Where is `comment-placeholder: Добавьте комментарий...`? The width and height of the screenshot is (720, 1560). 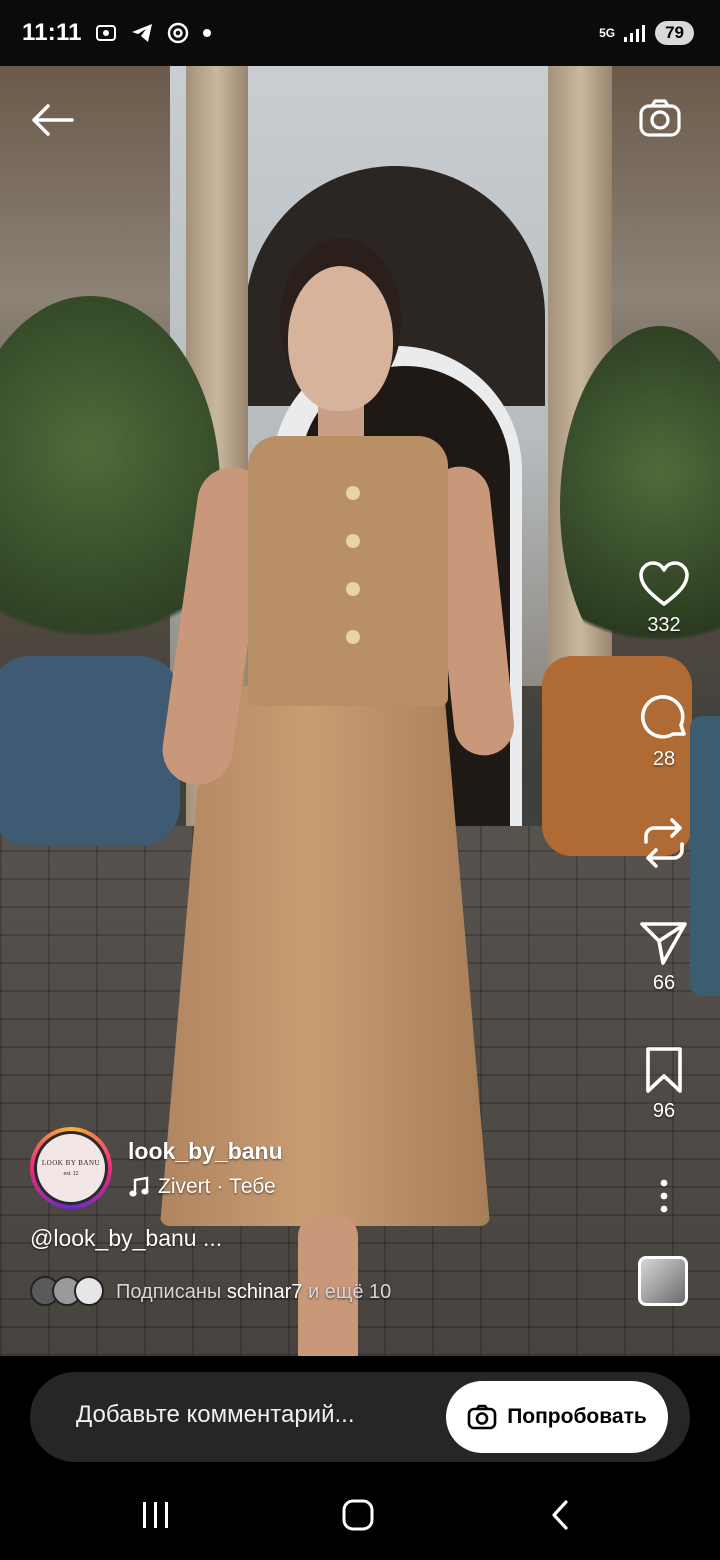
comment-placeholder: Добавьте комментарий... is located at coordinates (215, 1414).